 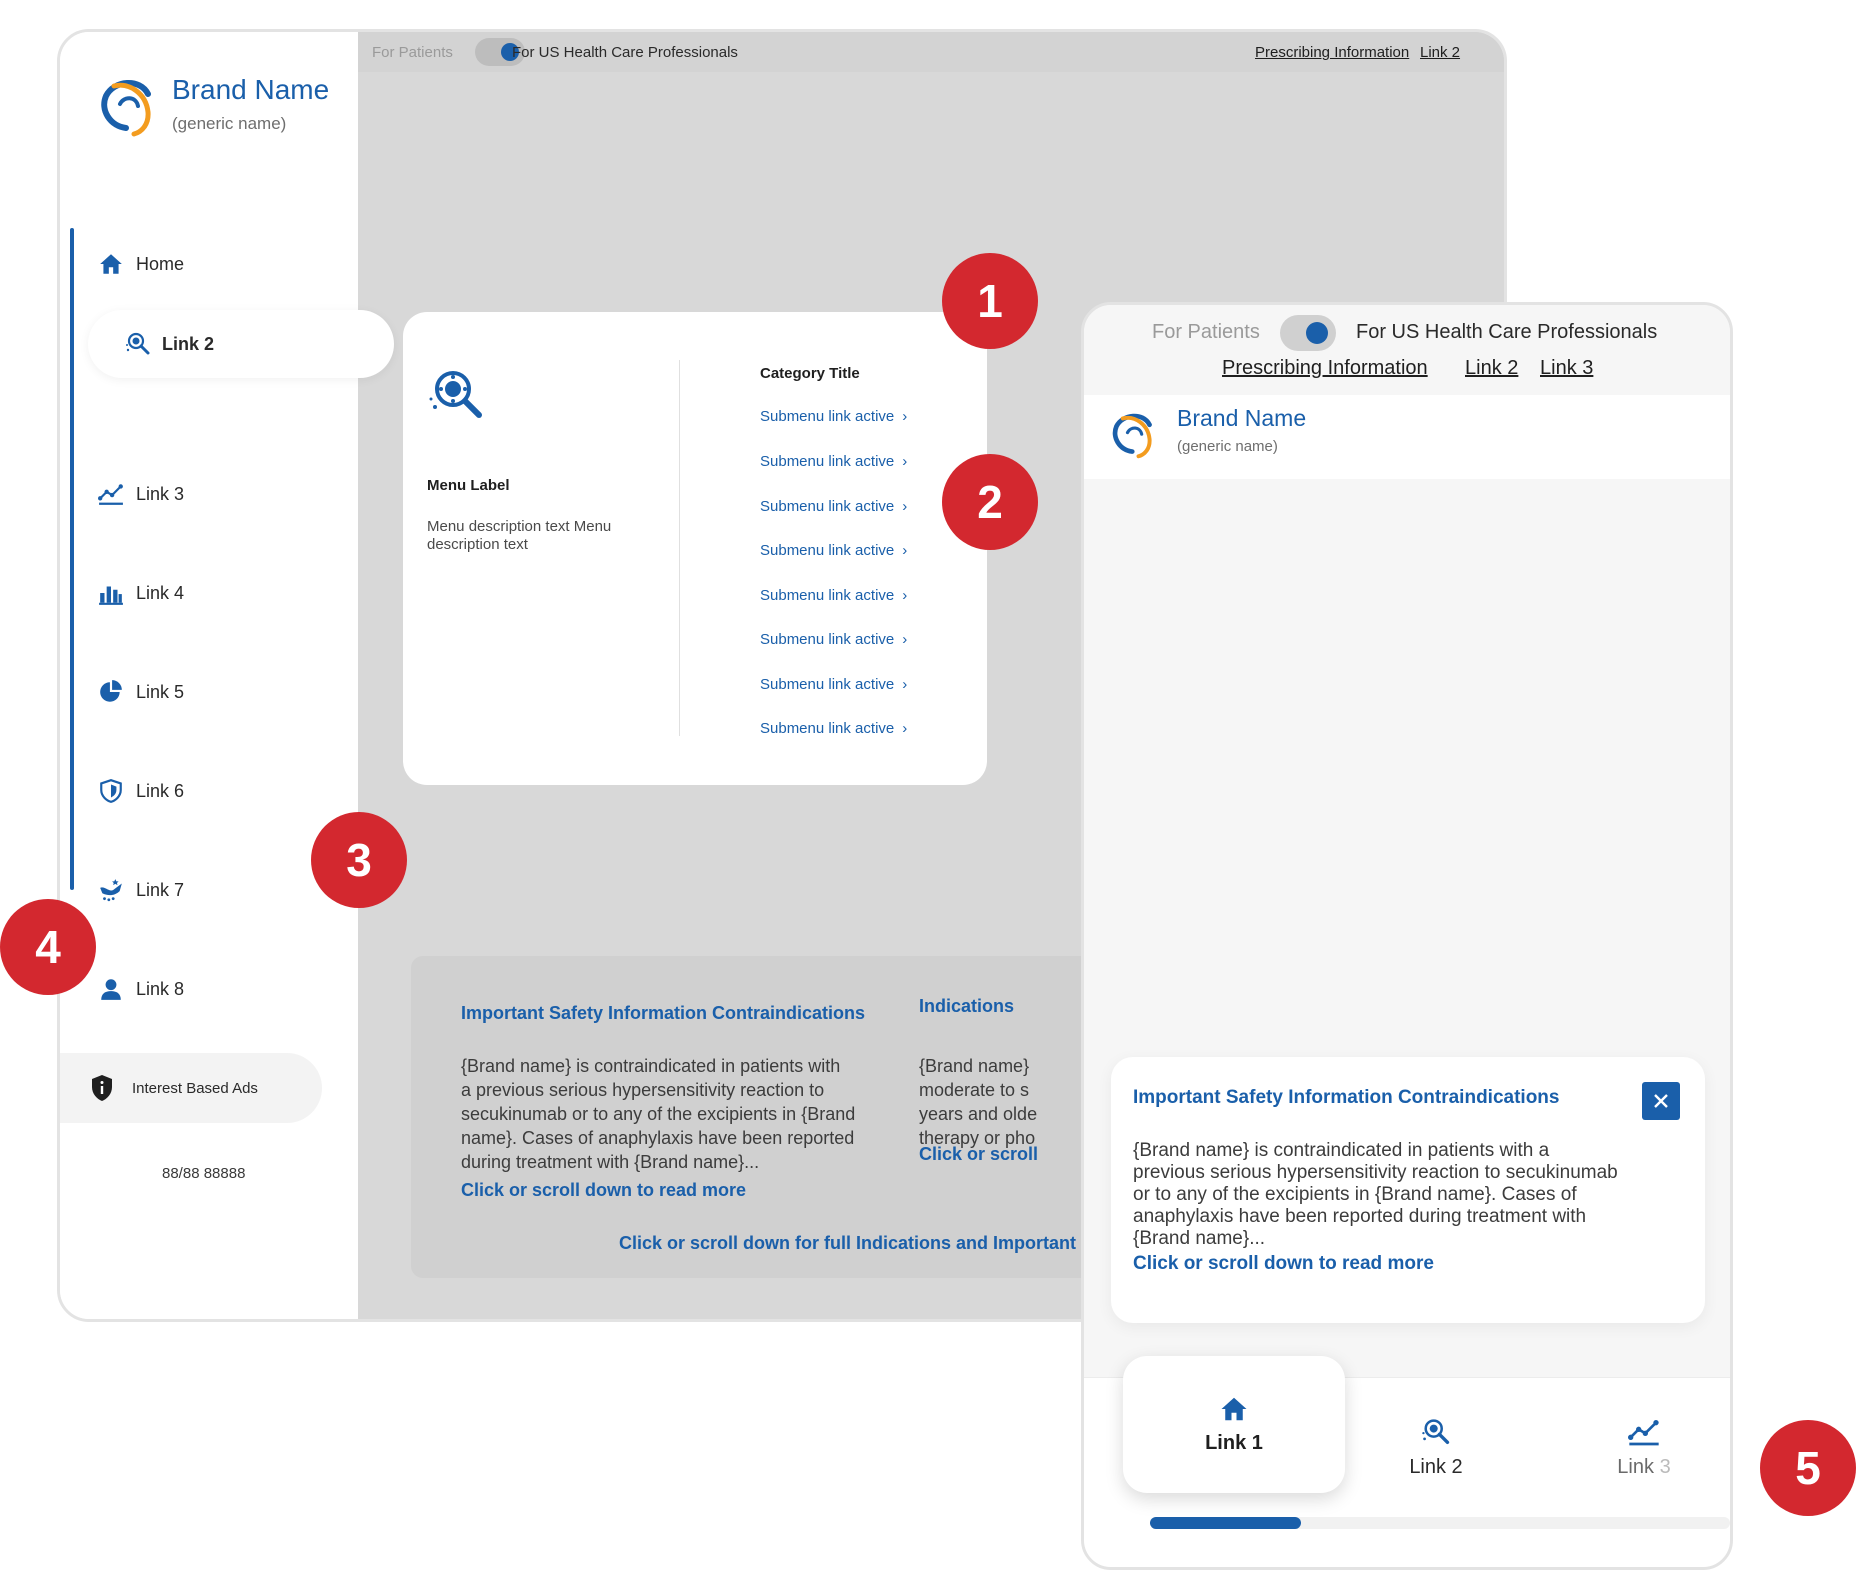 I want to click on sidebar-item-label: Link 2, so click(x=188, y=343).